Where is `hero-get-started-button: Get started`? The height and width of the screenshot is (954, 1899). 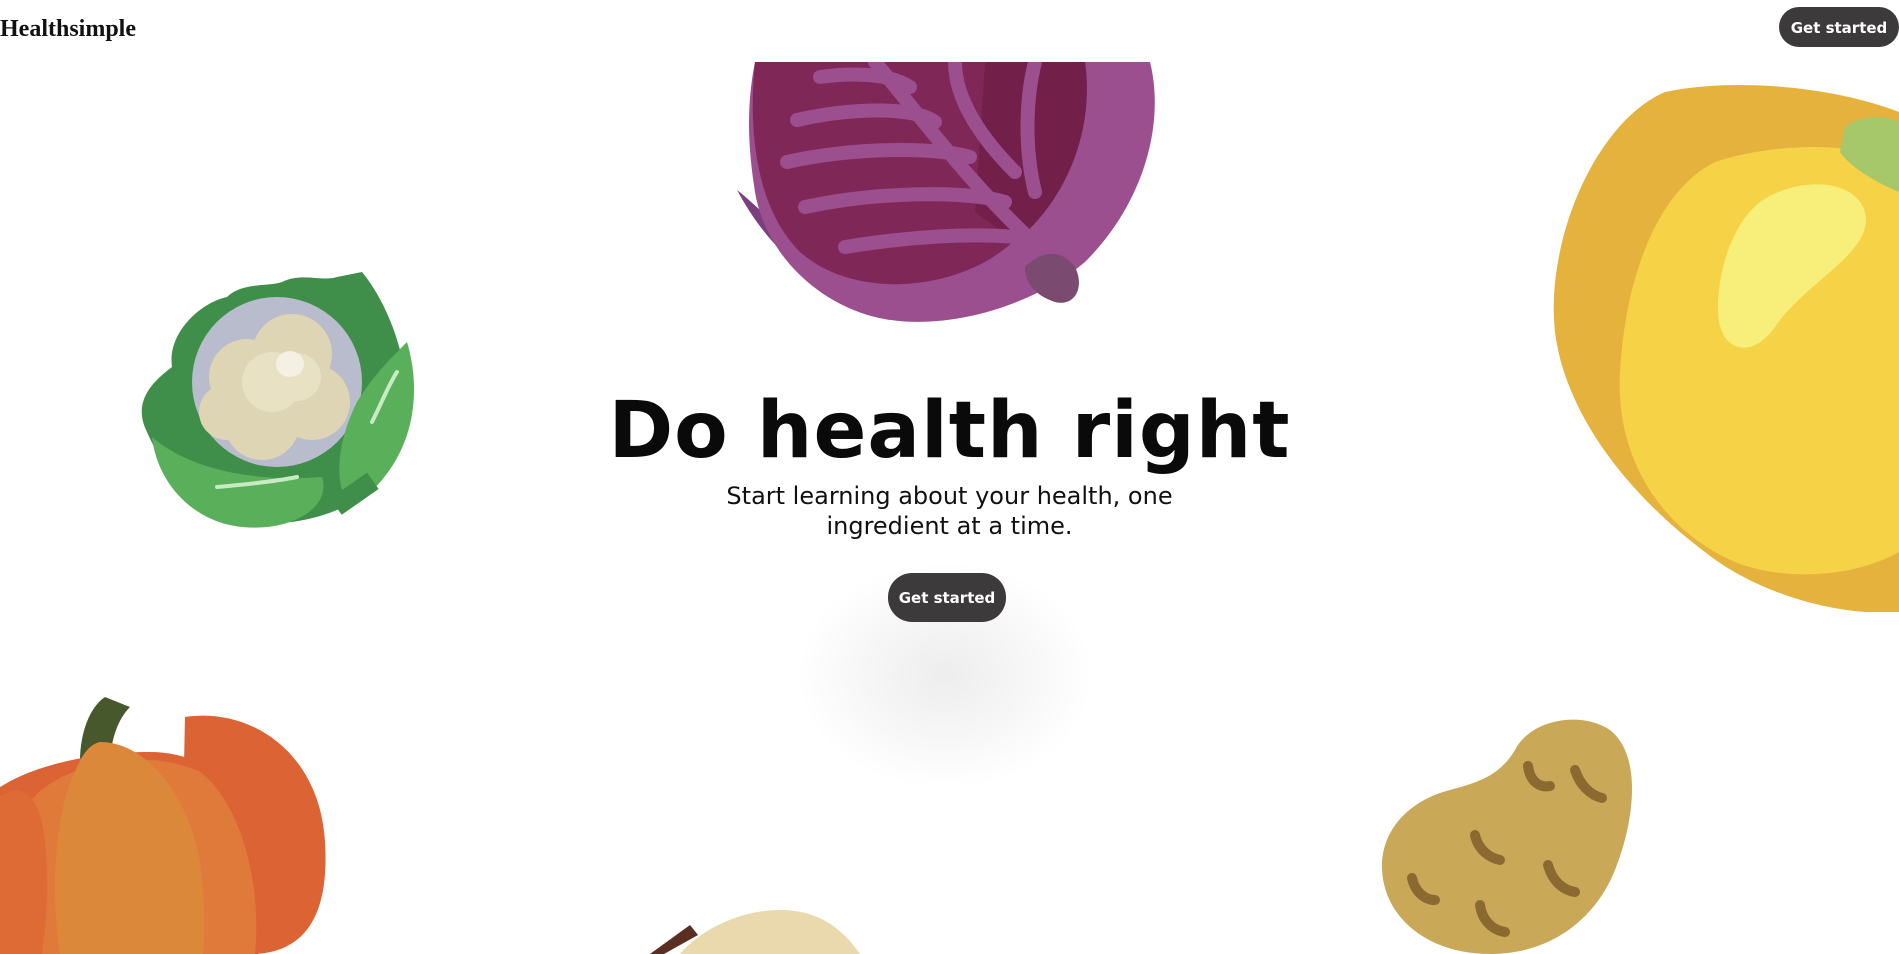
hero-get-started-button: Get started is located at coordinates (947, 597).